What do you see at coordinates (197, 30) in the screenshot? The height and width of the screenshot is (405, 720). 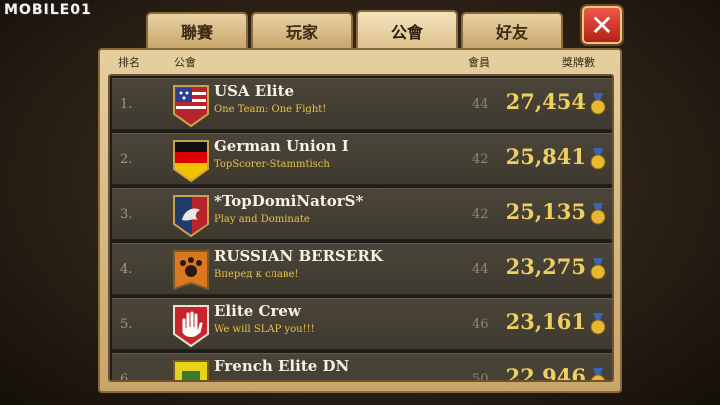 I see `tab-league: 聯賽` at bounding box center [197, 30].